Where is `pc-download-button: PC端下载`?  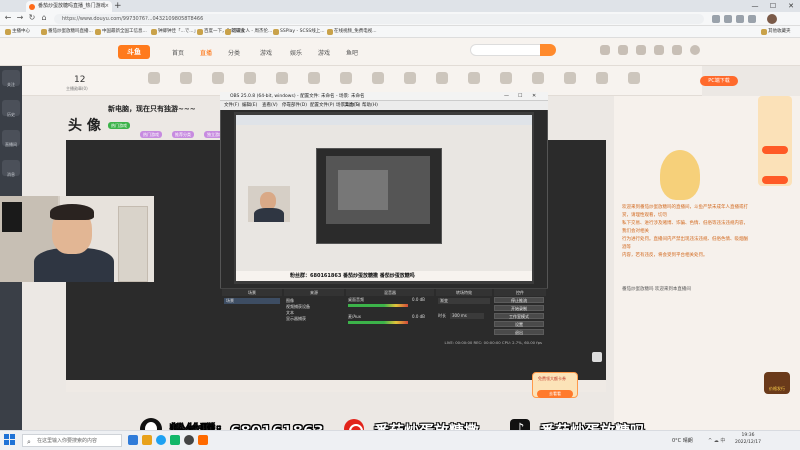
pc-download-button: PC端下载 is located at coordinates (719, 81).